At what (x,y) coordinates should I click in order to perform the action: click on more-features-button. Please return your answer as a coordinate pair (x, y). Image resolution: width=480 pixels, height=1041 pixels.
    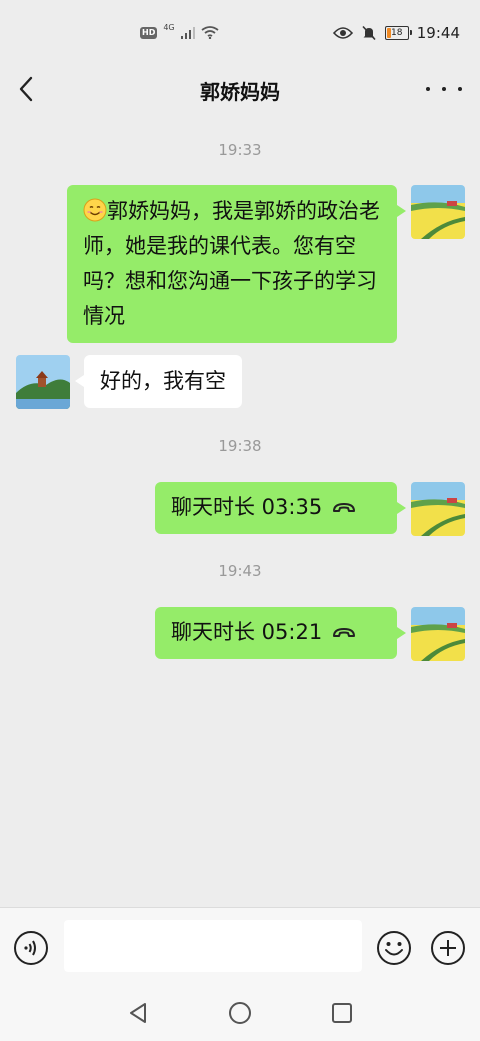
    Looking at the image, I should click on (448, 950).